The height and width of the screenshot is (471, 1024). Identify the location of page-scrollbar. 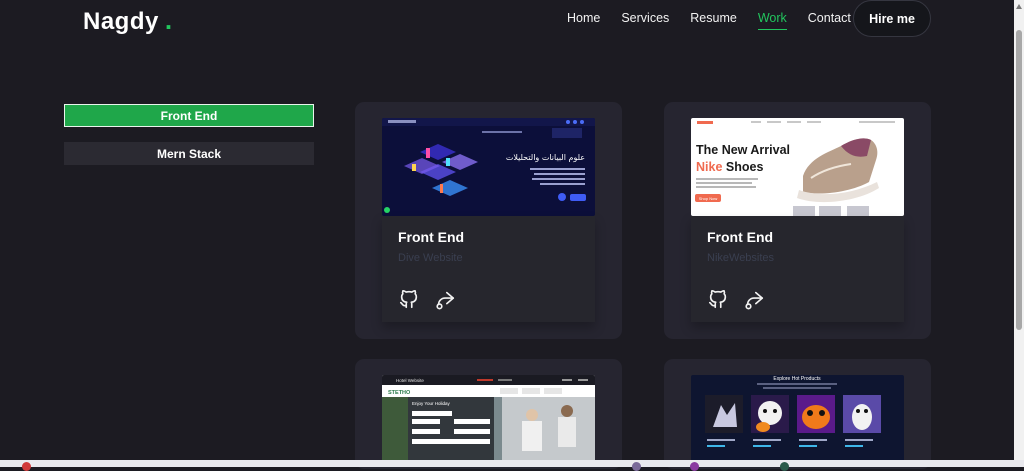
(1019, 230).